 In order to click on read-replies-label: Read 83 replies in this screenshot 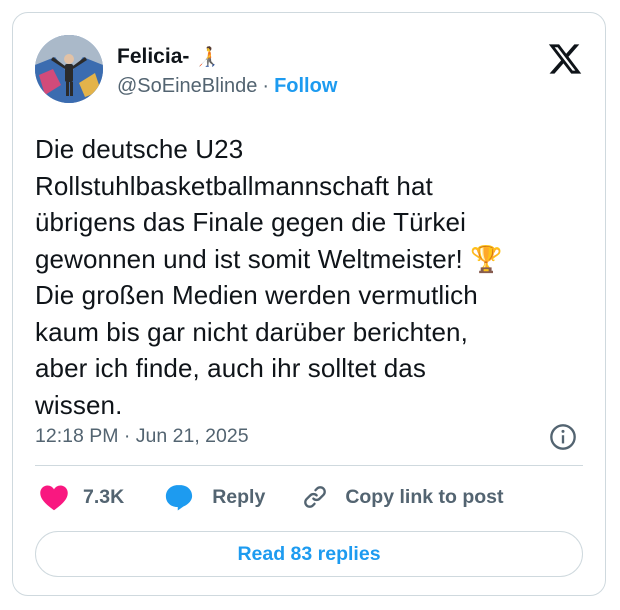, I will do `click(309, 553)`.